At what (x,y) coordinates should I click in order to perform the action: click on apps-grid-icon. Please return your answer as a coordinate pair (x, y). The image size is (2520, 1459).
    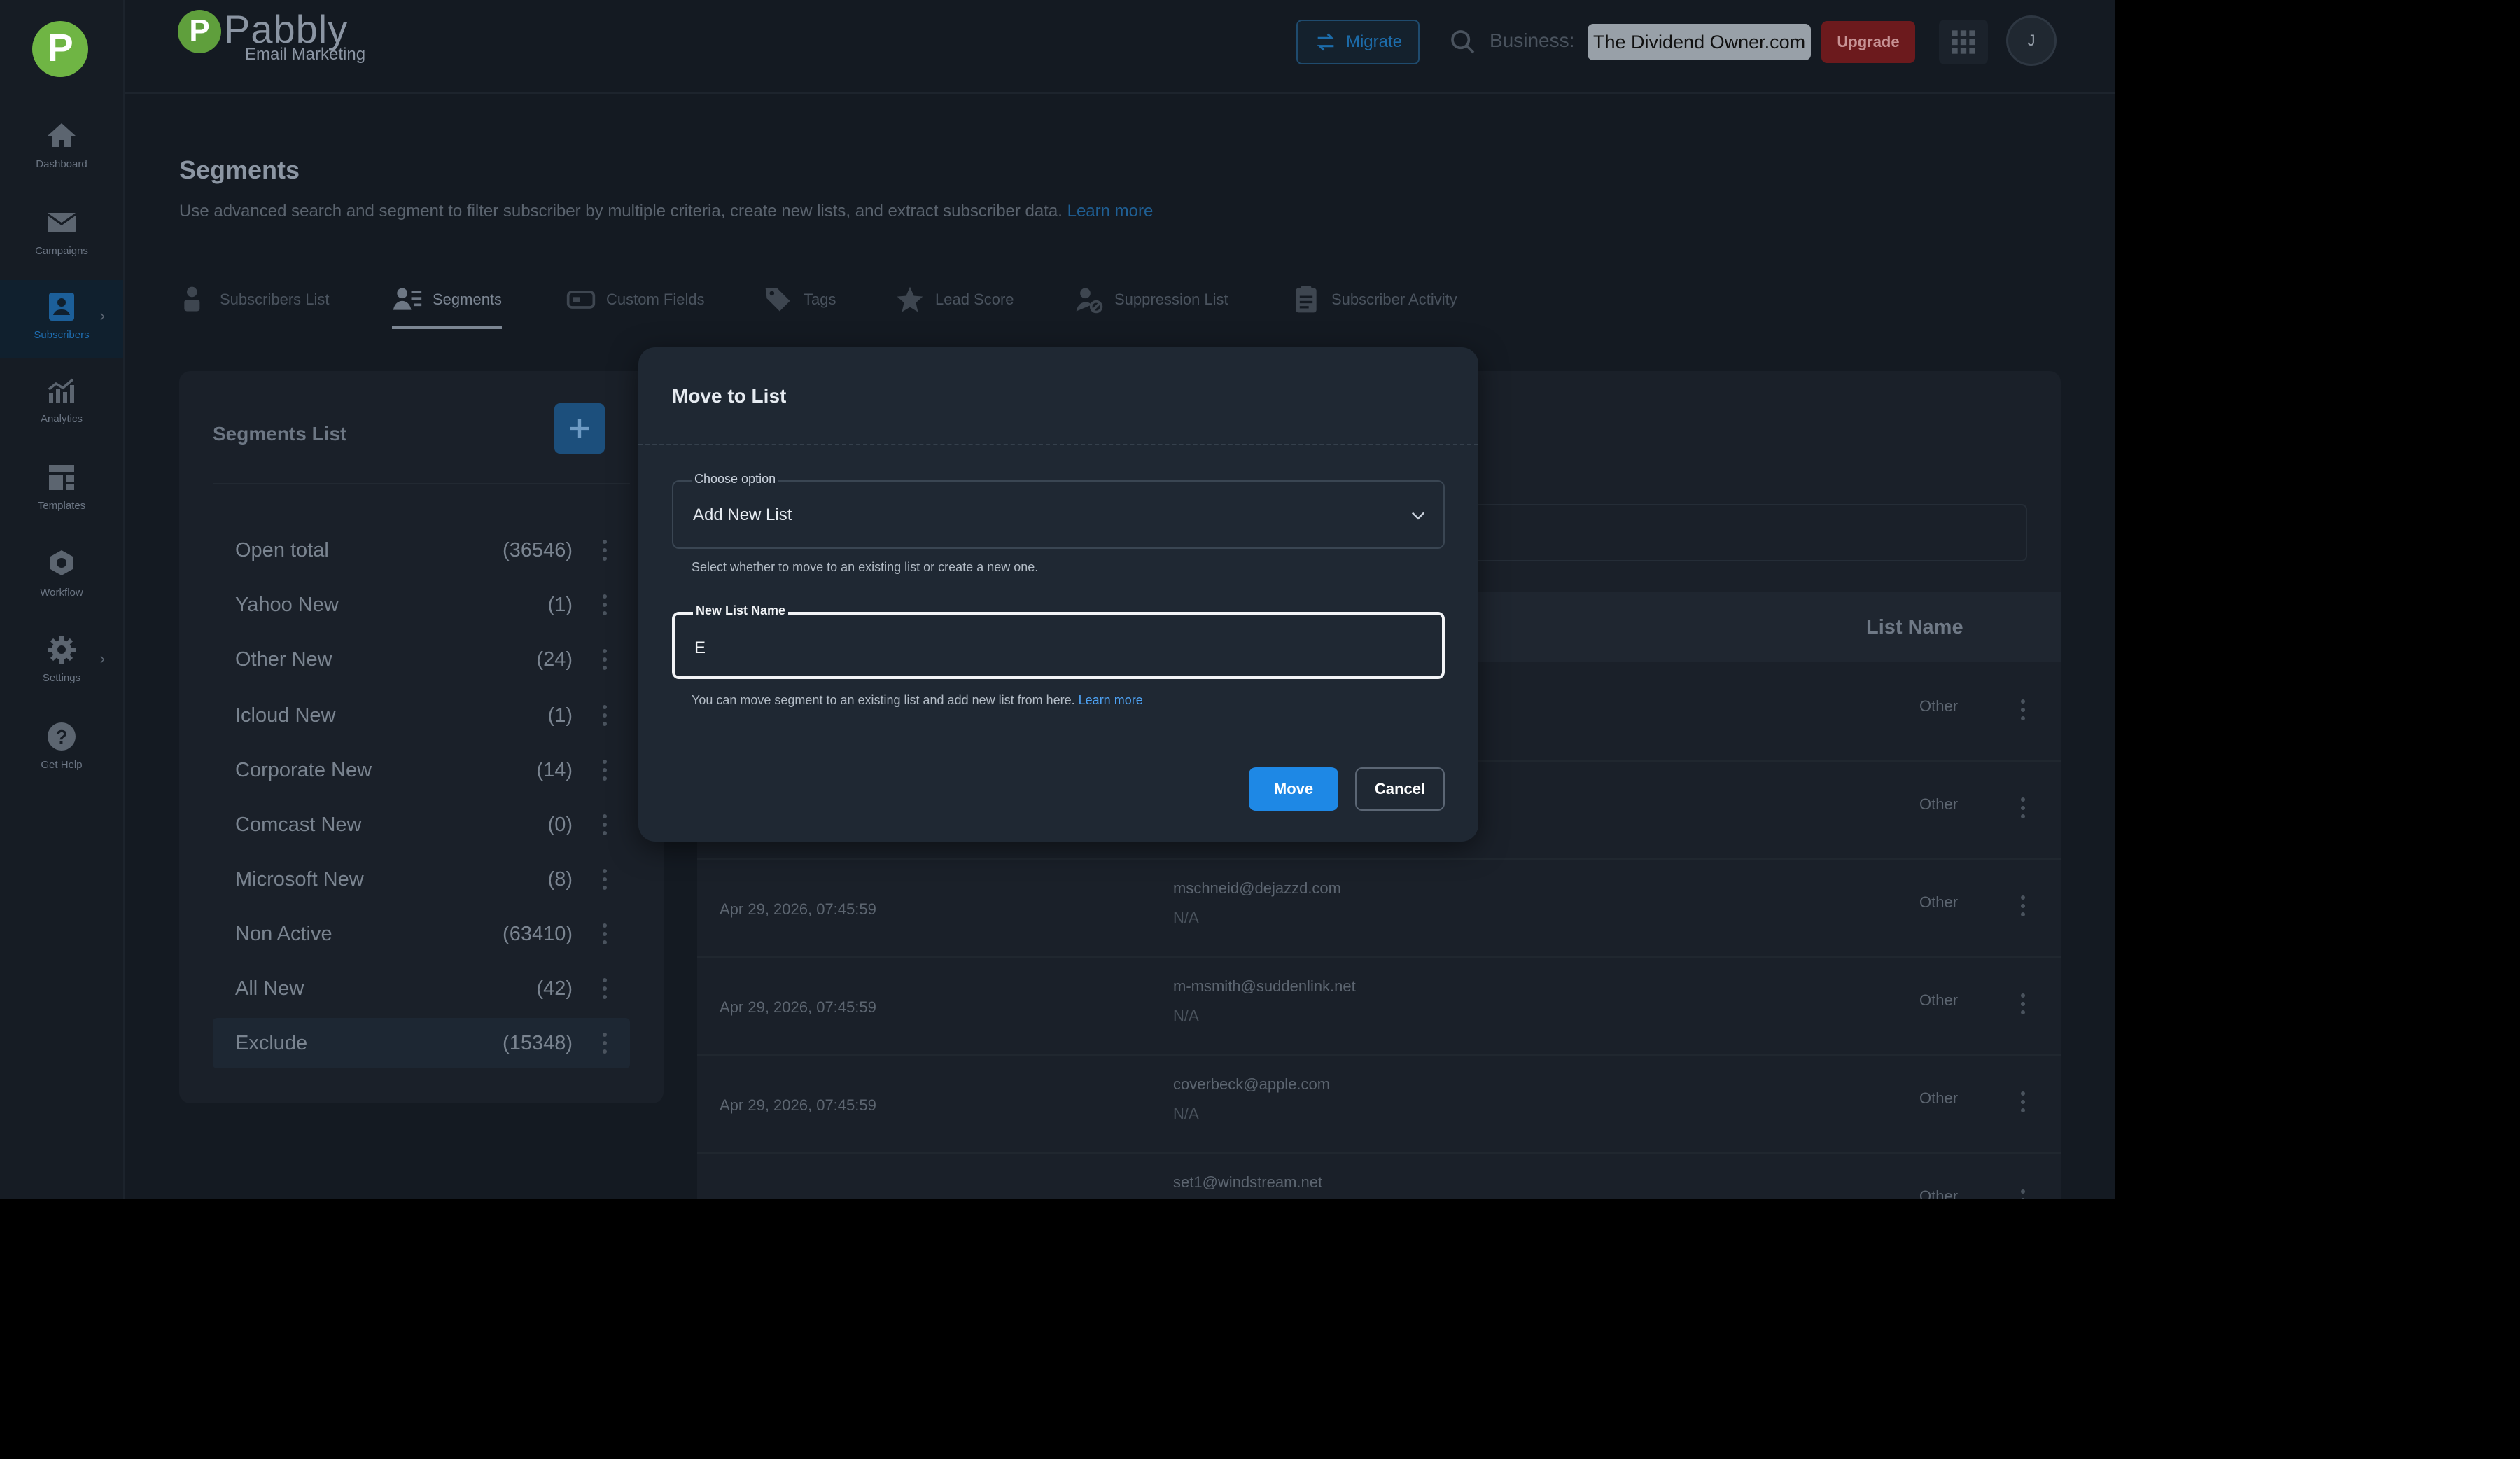
    Looking at the image, I should click on (1963, 42).